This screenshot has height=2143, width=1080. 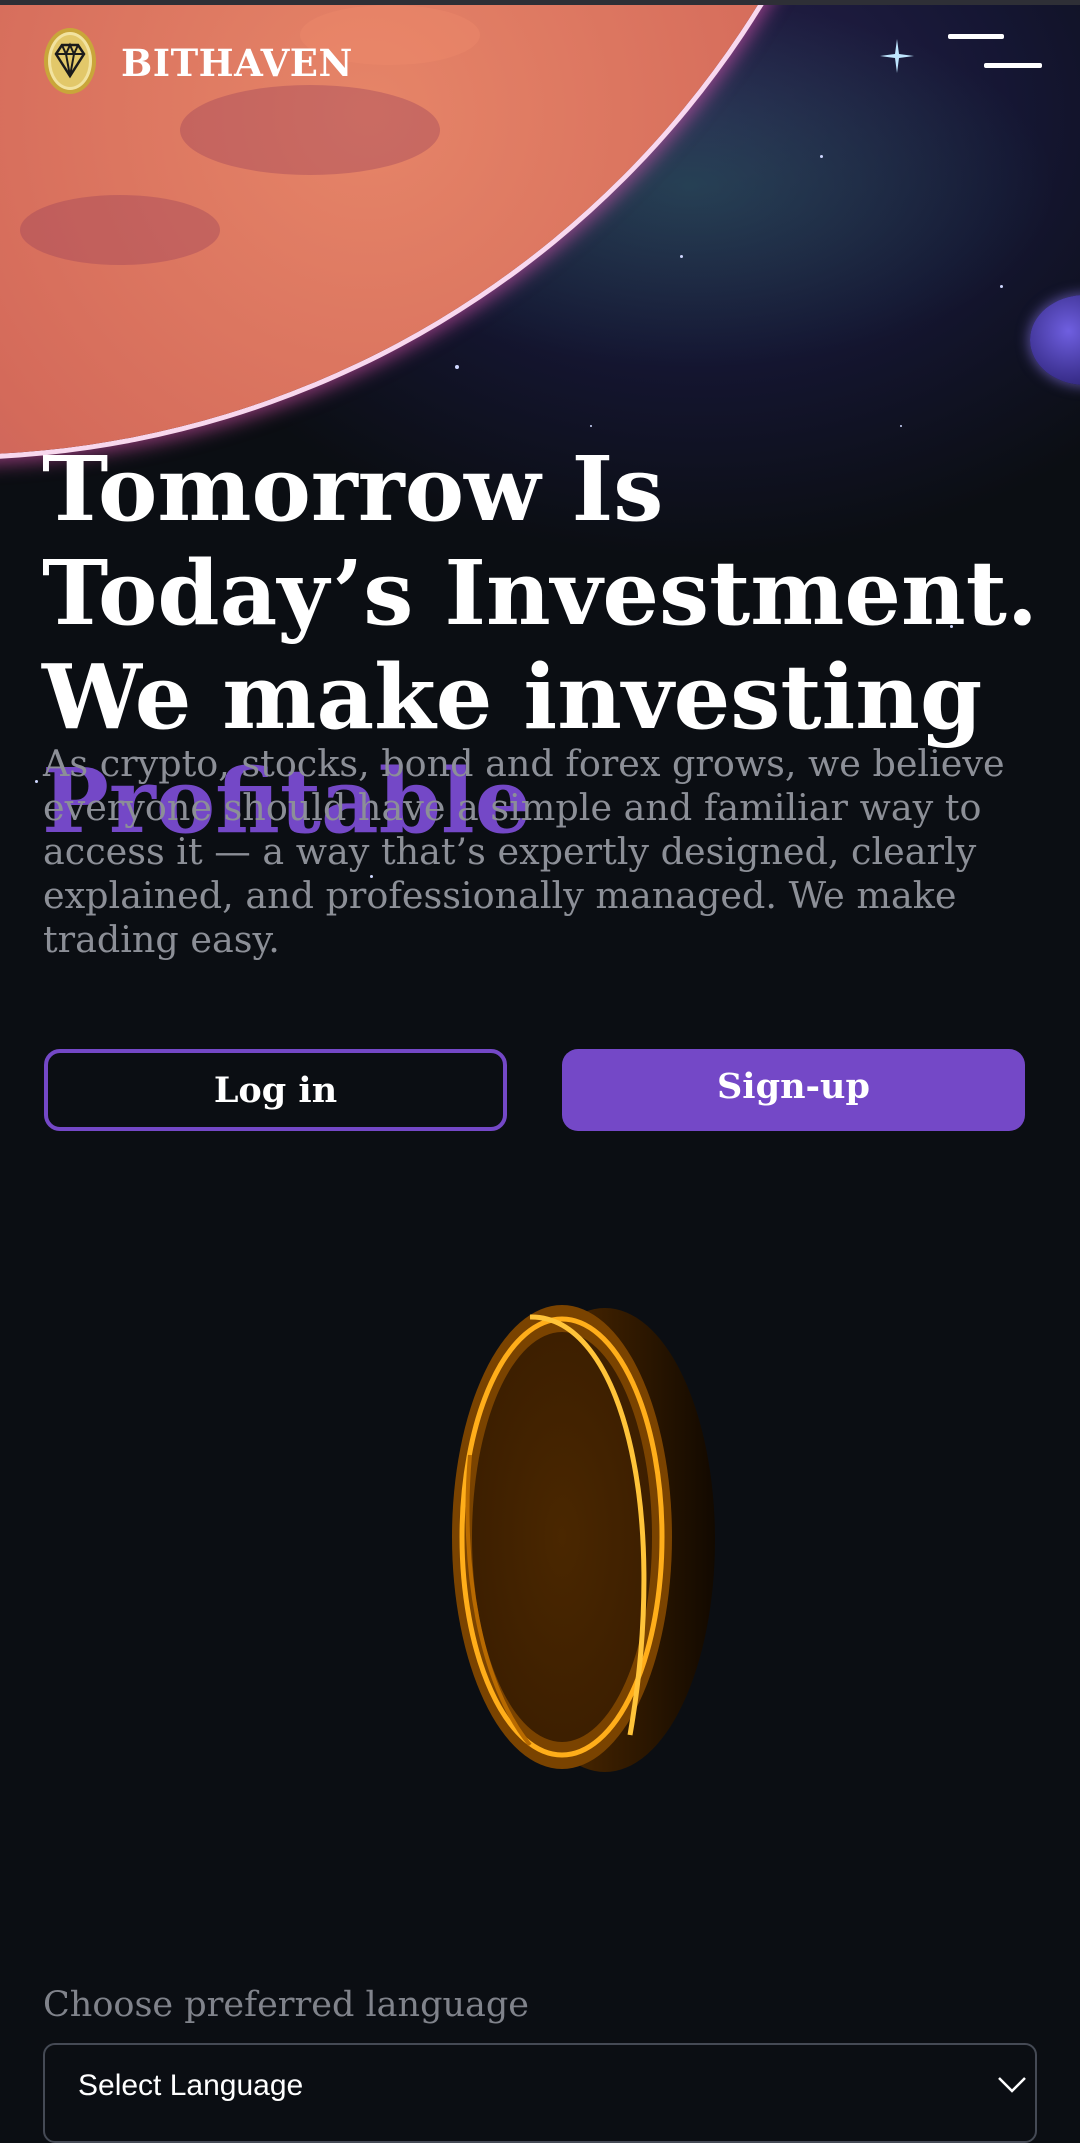 What do you see at coordinates (793, 1090) in the screenshot?
I see `signup-button: Sign-up` at bounding box center [793, 1090].